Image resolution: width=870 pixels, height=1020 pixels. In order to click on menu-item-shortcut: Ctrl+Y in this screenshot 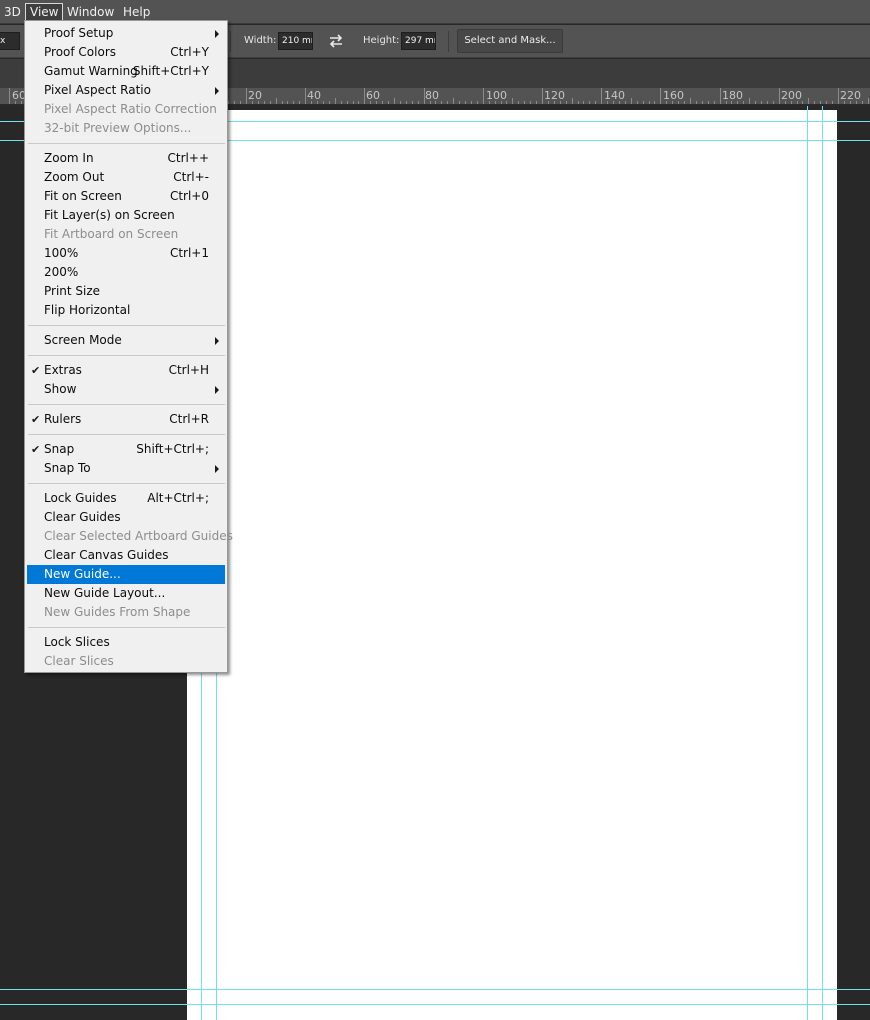, I will do `click(189, 52)`.